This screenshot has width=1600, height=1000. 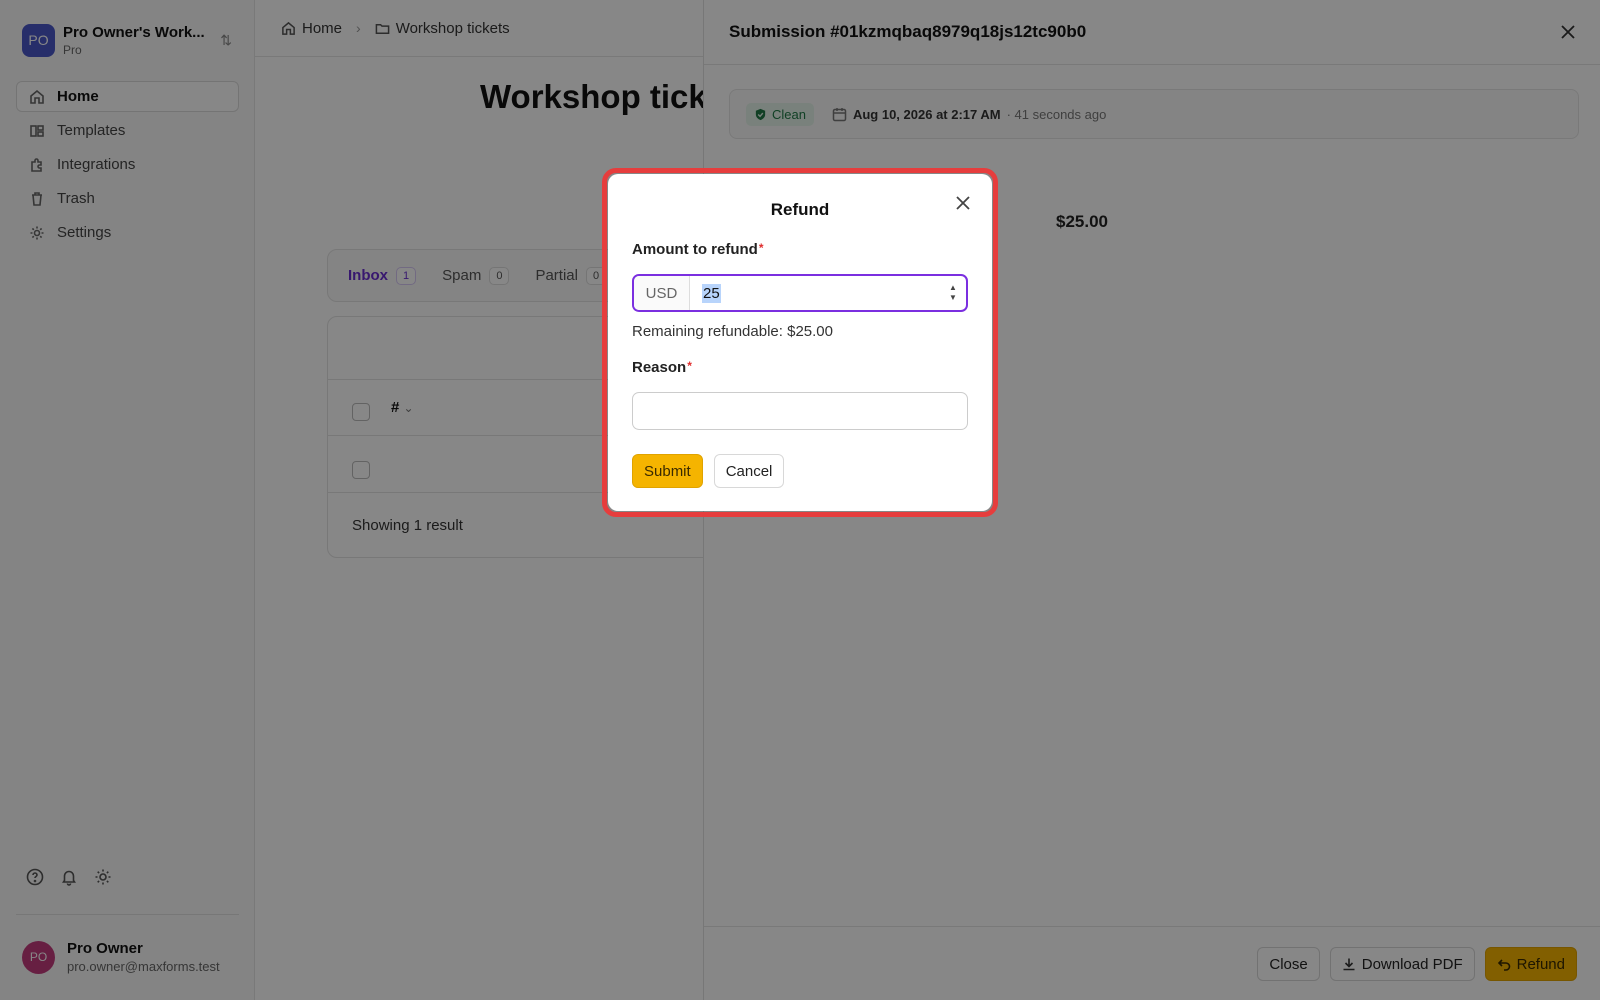 I want to click on reason-label: Reason*, so click(x=662, y=367).